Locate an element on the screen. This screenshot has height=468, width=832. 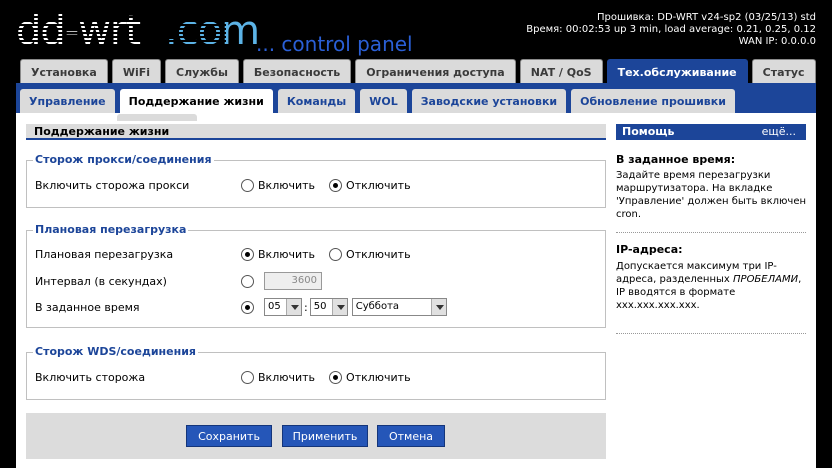
wds-watchdog-label: Включить сторожа is located at coordinates (90, 377).